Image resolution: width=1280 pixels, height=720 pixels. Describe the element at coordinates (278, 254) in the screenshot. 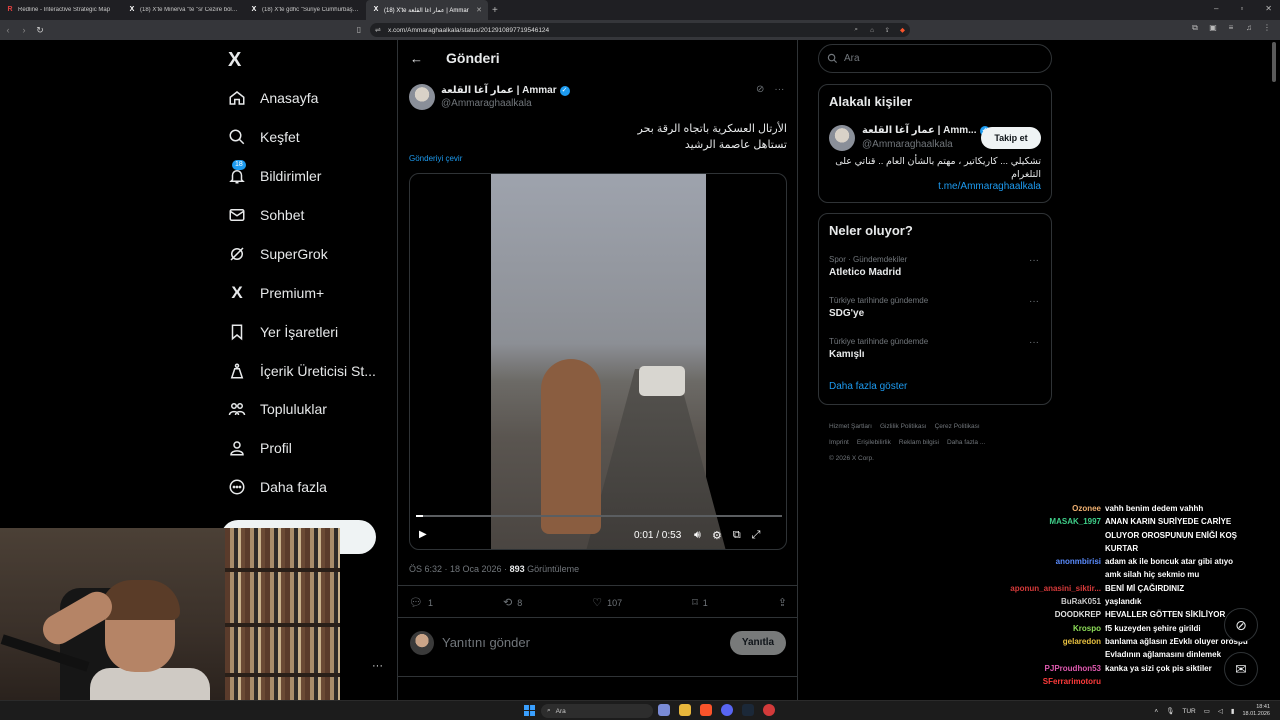

I see `sidebar-item-supergrok: SuperGrok` at that location.